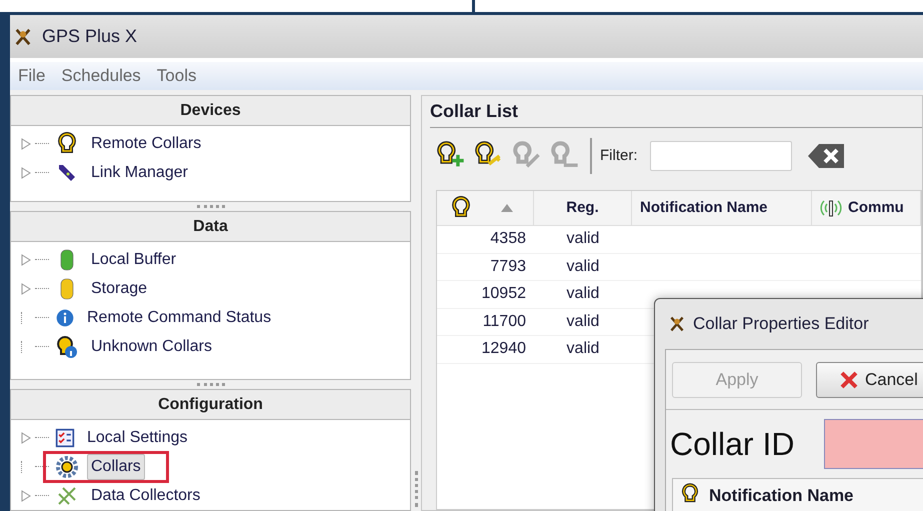 Image resolution: width=923 pixels, height=511 pixels. Describe the element at coordinates (151, 347) in the screenshot. I see `tree-item: Unknown Collars` at that location.